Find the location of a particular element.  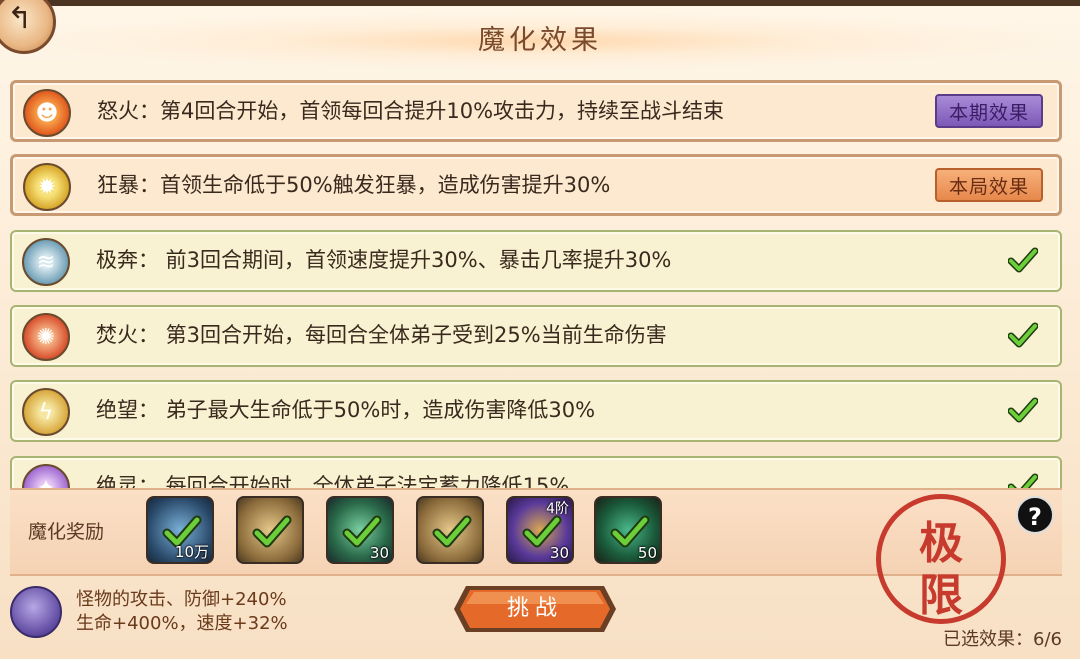

effect-row: ✹ 狂暴：首领生命低于50%触发狂暴，造成伤害提升30% 本局效果 is located at coordinates (536, 185).